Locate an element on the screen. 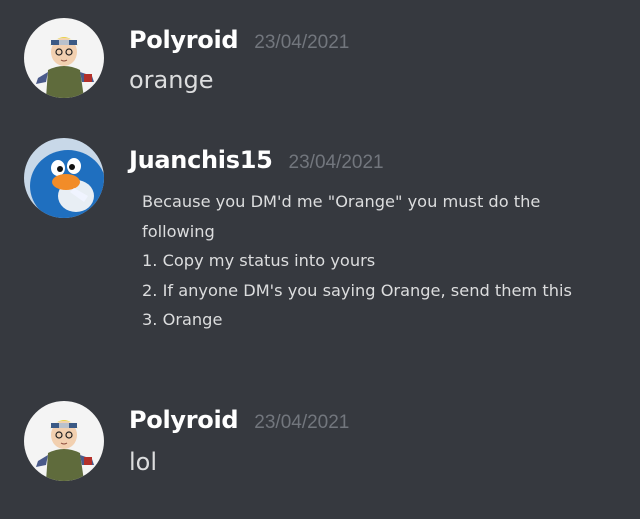  username: Juanchis15 is located at coordinates (201, 160).